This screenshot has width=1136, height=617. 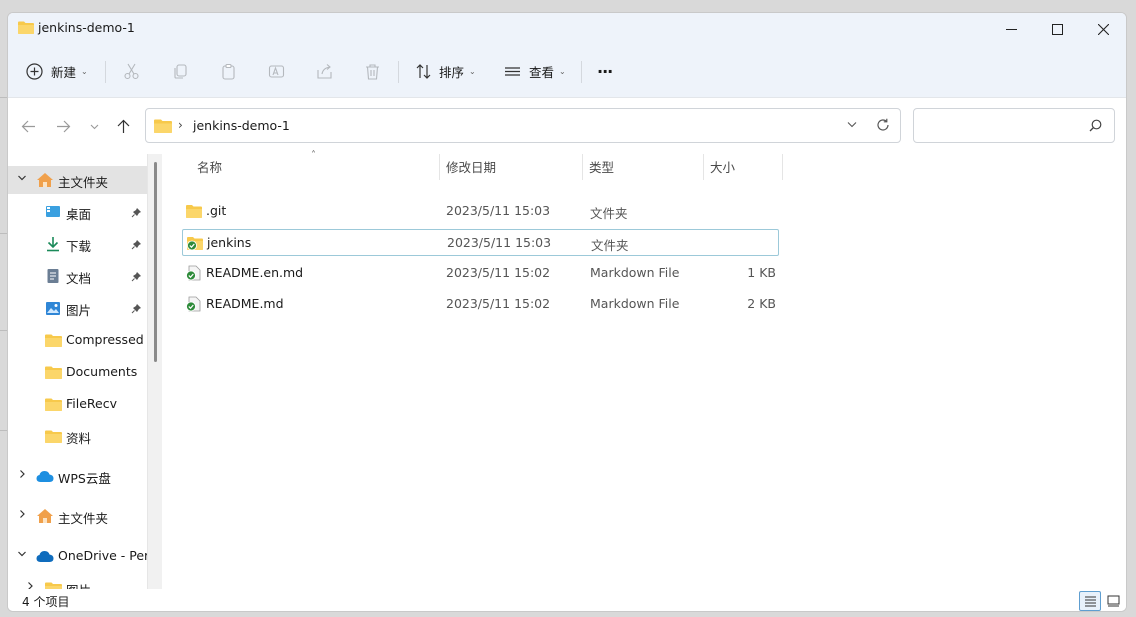 I want to click on column-header-name: 名称 ˄, so click(x=317, y=165).